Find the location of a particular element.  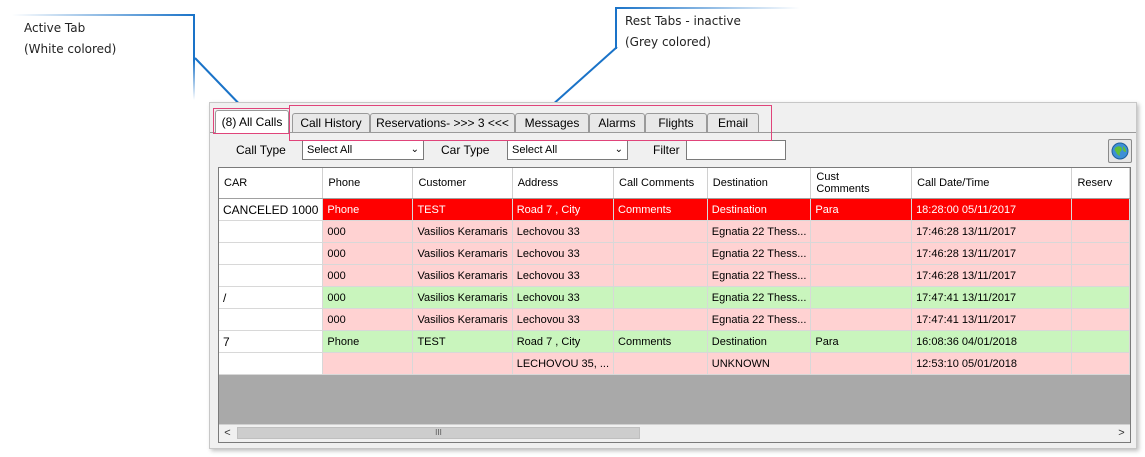

annotation-rest-line2: (Grey colored) is located at coordinates (668, 42).